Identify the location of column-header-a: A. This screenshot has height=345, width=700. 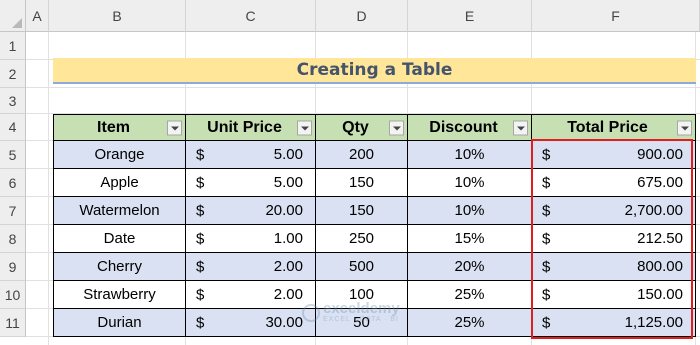
(37, 16).